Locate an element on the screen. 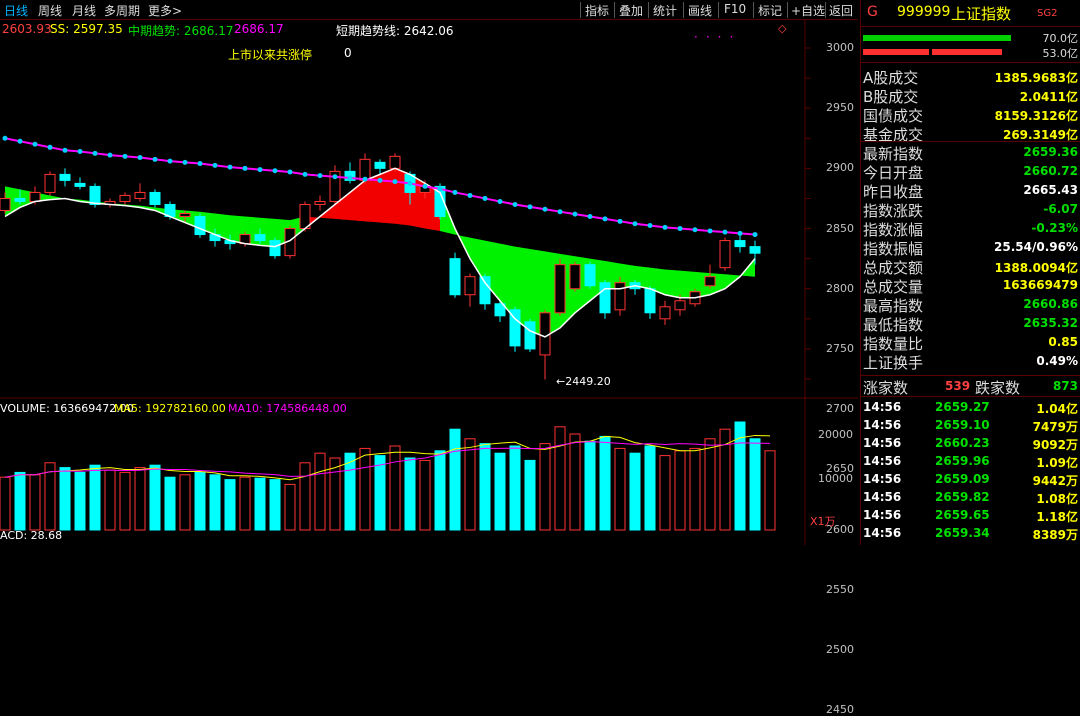 Image resolution: width=1080 pixels, height=716 pixels. overlay-button: 叠加 is located at coordinates (631, 10).